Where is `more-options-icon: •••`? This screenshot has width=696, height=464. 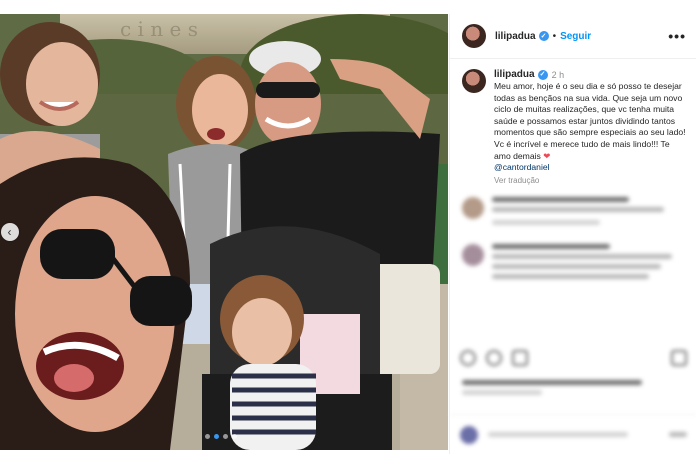 more-options-icon: ••• is located at coordinates (677, 36).